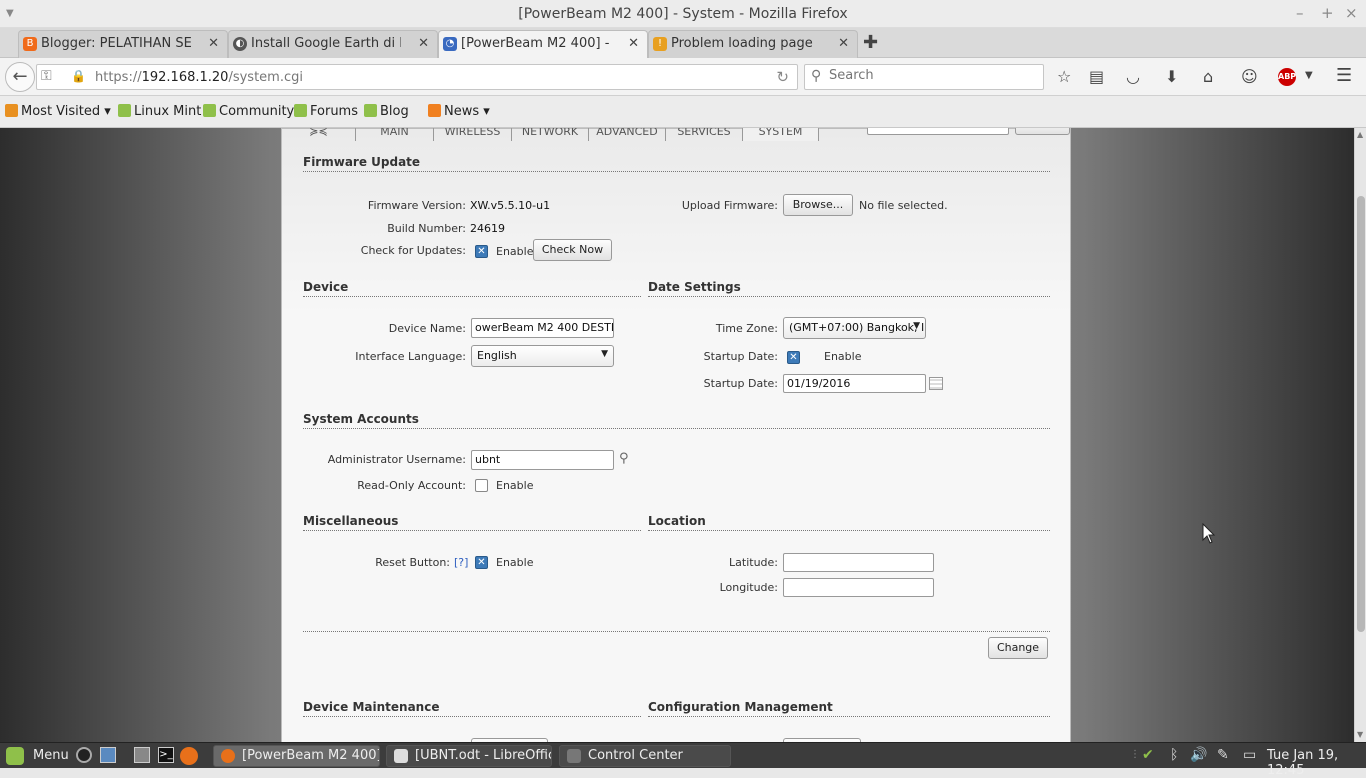  What do you see at coordinates (1300, 13) in the screenshot?
I see `minimize-icon: –` at bounding box center [1300, 13].